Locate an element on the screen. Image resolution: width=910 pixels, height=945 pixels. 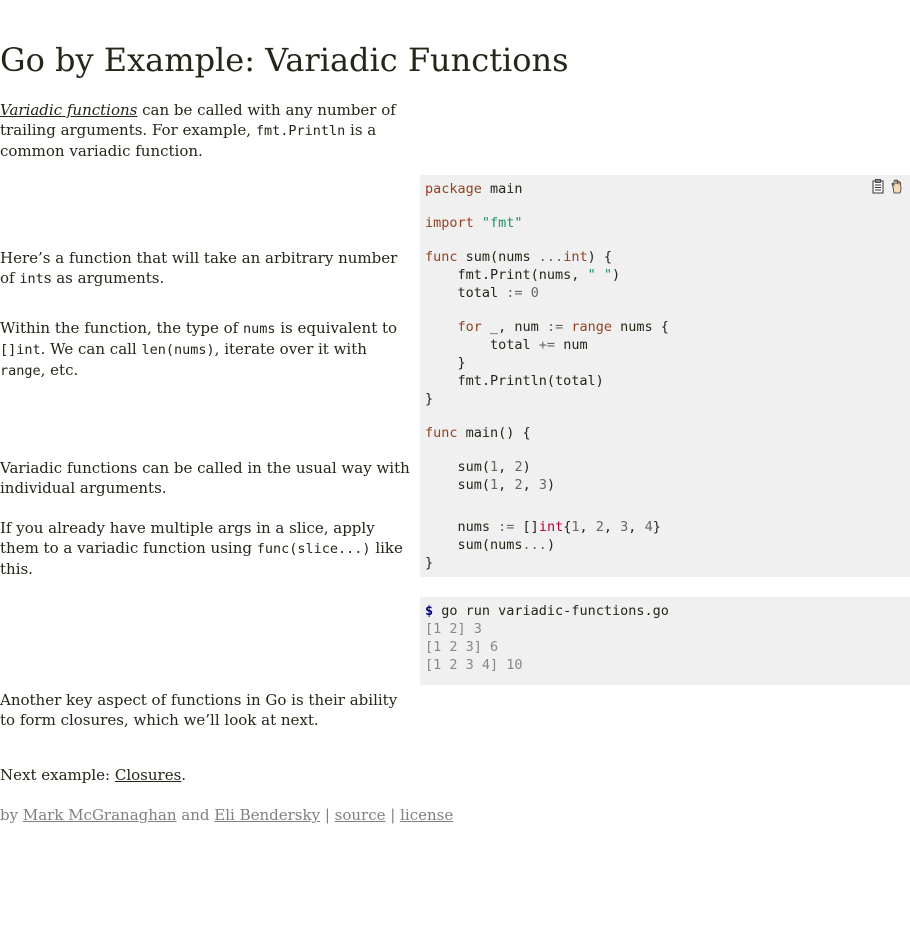
code-line: for _, num := range nums { is located at coordinates (547, 327).